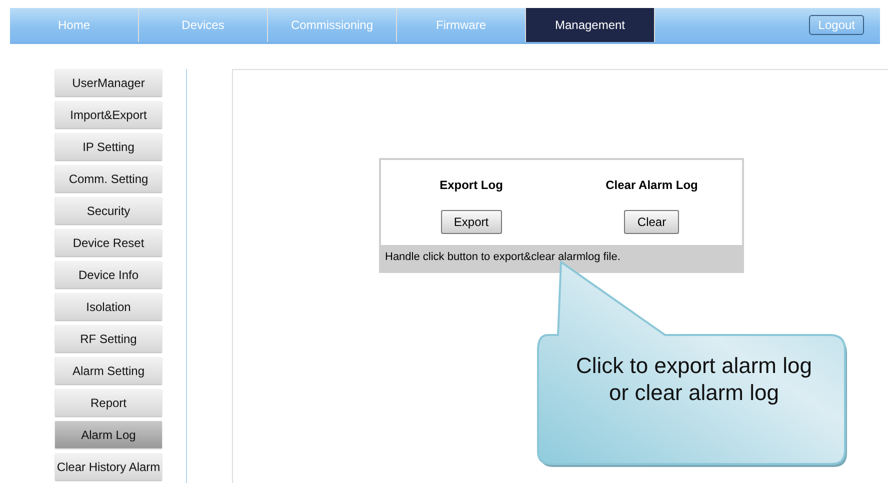  What do you see at coordinates (108, 274) in the screenshot?
I see `sidebar-item: Device Info` at bounding box center [108, 274].